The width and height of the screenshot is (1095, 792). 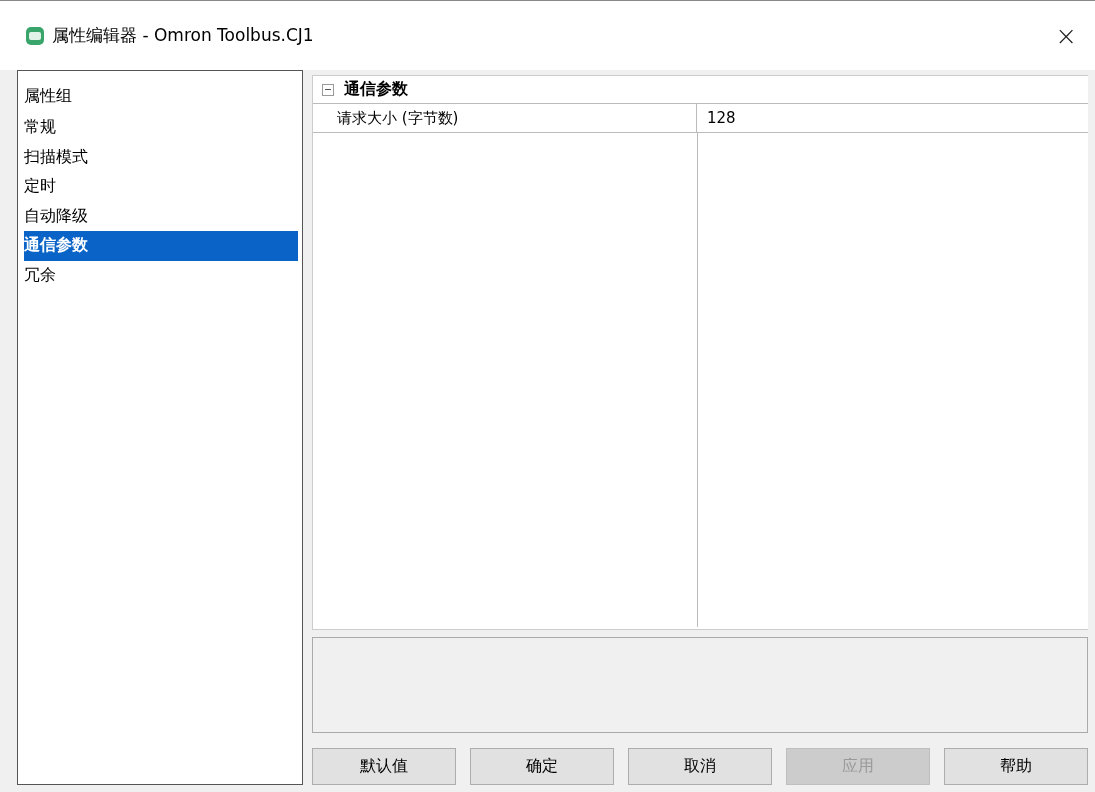 What do you see at coordinates (1016, 766) in the screenshot?
I see `dialog-button: 帮助` at bounding box center [1016, 766].